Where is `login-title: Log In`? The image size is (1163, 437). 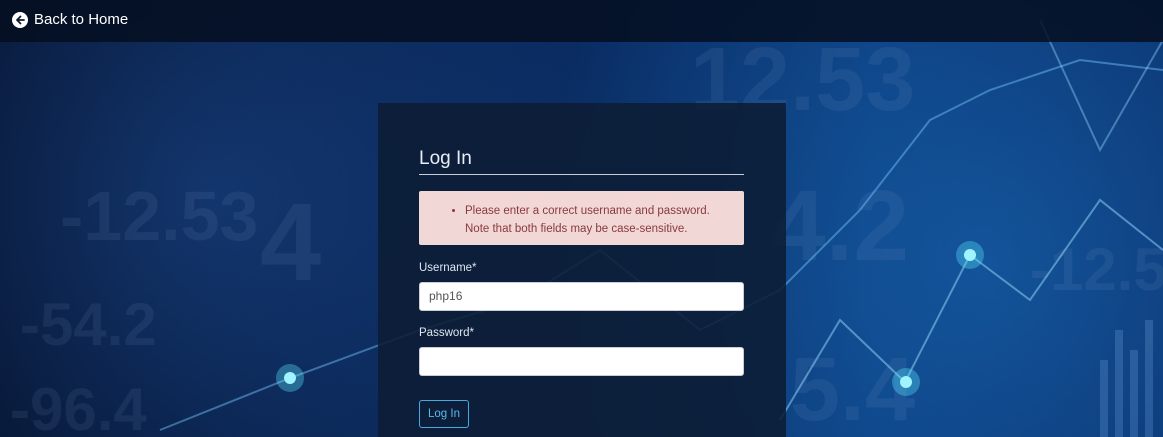
login-title: Log In is located at coordinates (581, 161).